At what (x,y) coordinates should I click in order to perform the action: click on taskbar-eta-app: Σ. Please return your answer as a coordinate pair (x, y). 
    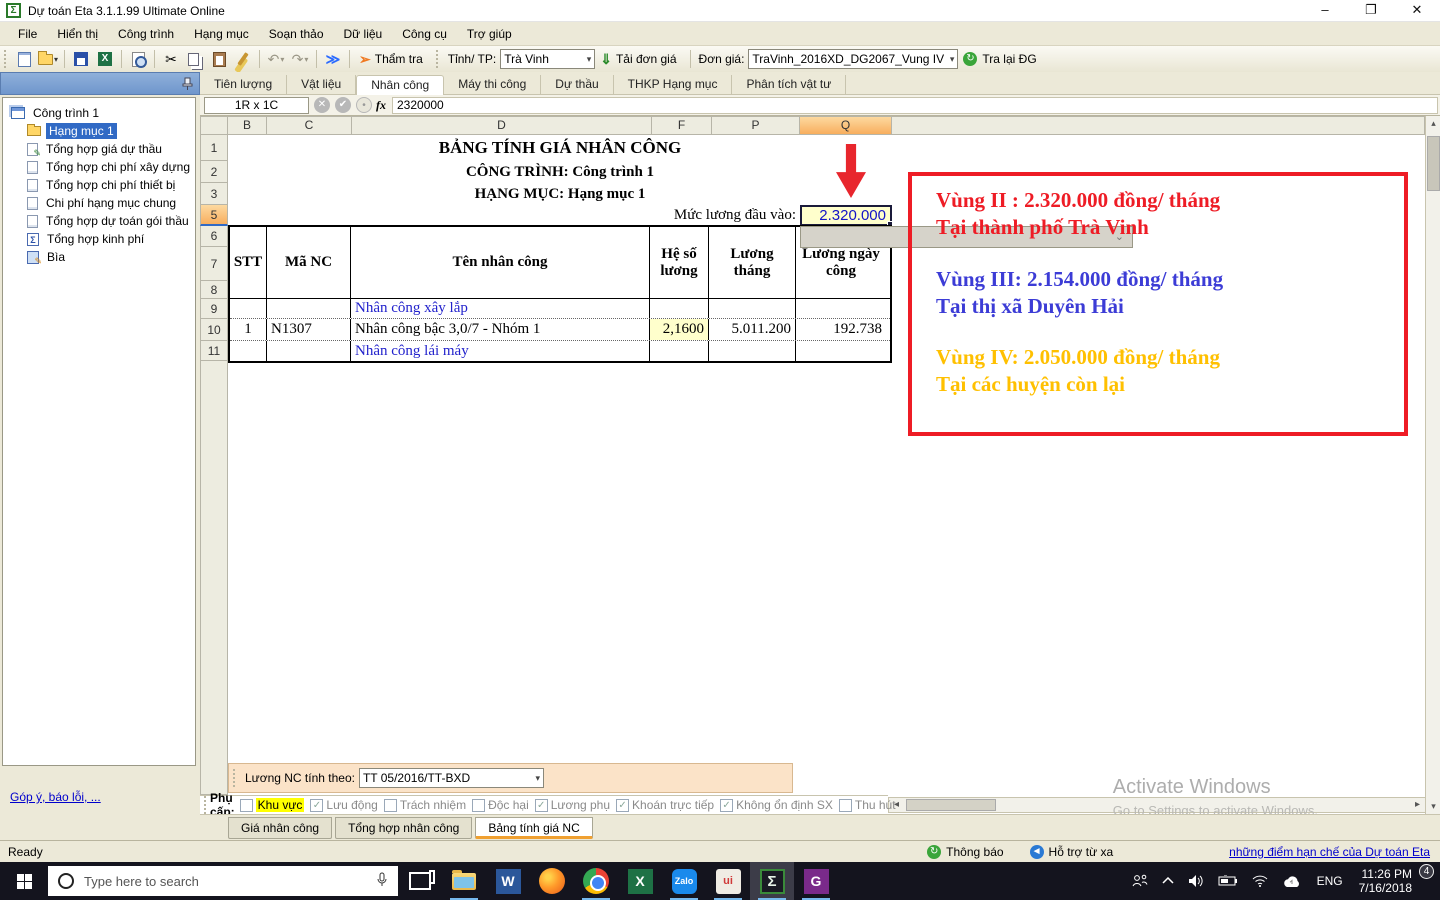
    Looking at the image, I should click on (772, 881).